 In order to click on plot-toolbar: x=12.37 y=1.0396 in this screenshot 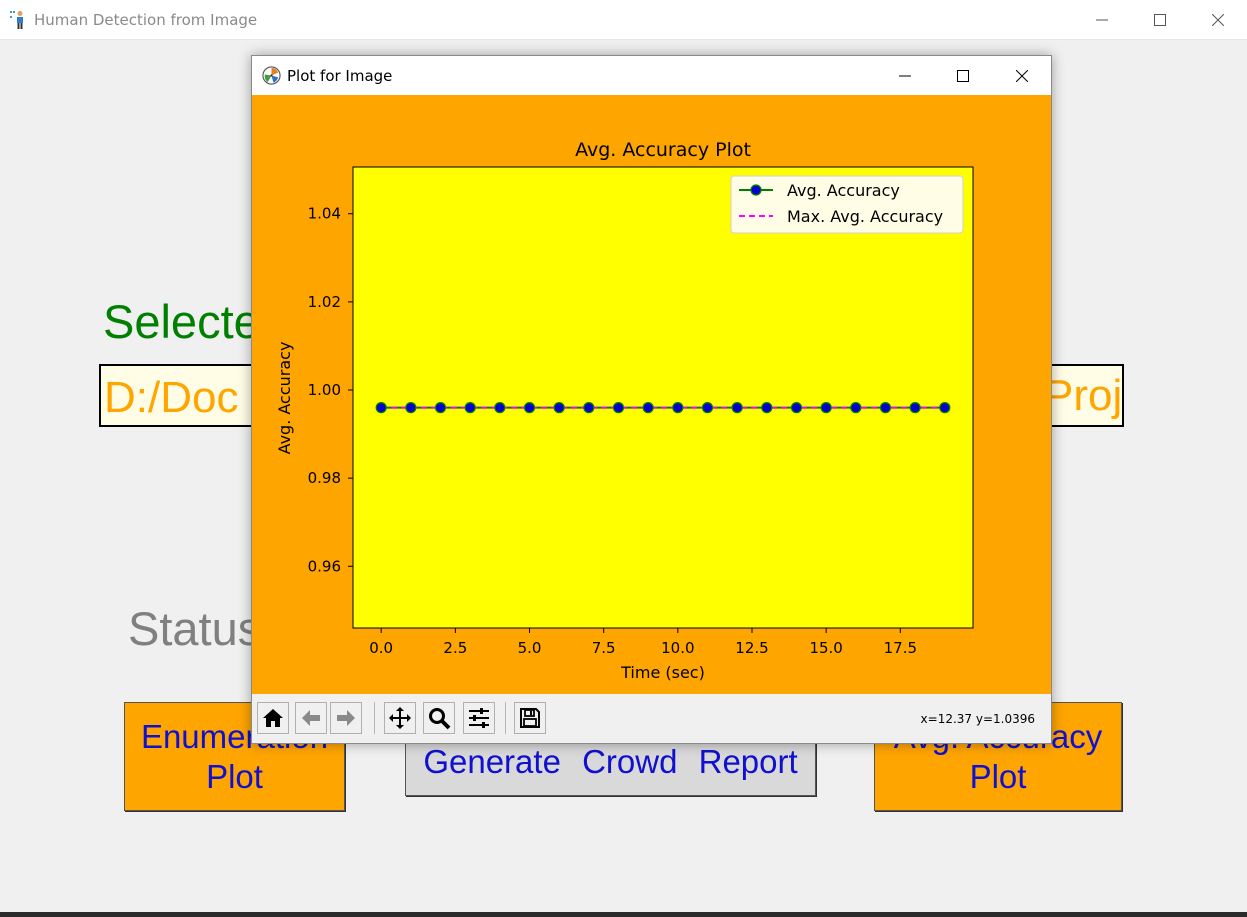, I will do `click(651, 718)`.